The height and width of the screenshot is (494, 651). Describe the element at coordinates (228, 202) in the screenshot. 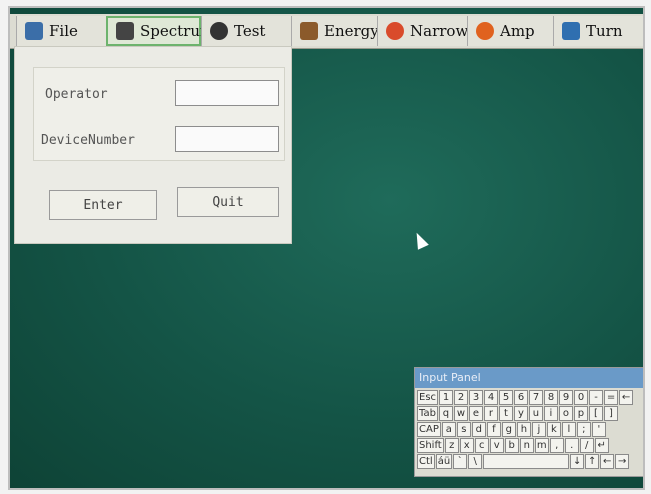

I see `quit-button: Quit` at that location.